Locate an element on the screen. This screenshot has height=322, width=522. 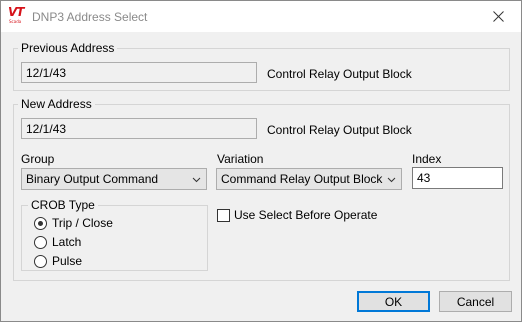
index-label: Index is located at coordinates (427, 159).